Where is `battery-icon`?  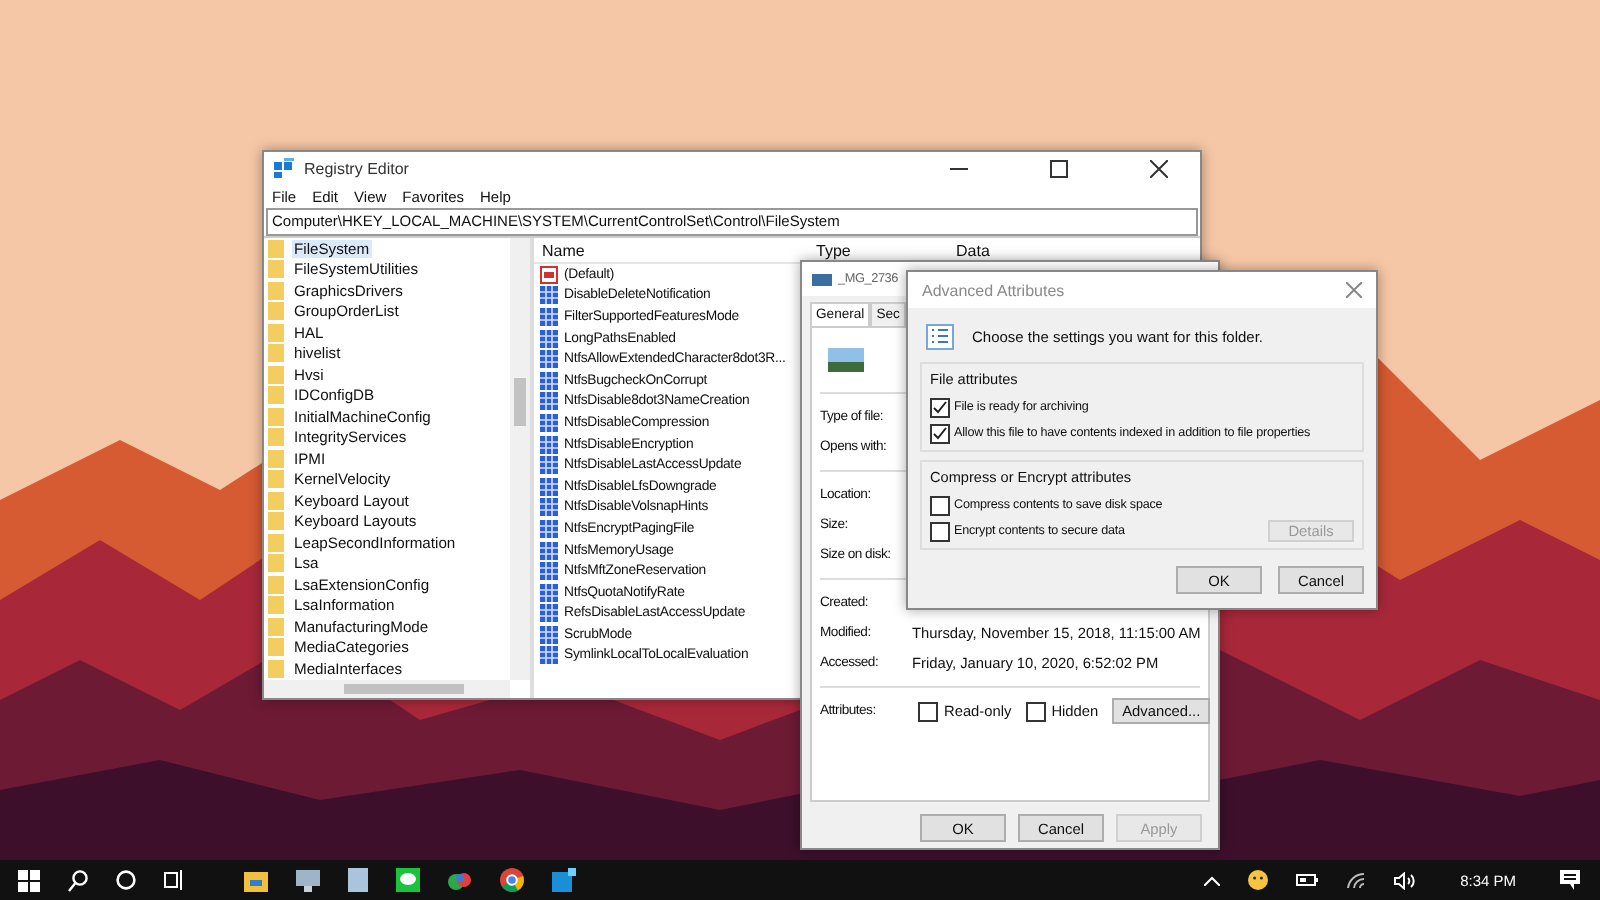 battery-icon is located at coordinates (1307, 880).